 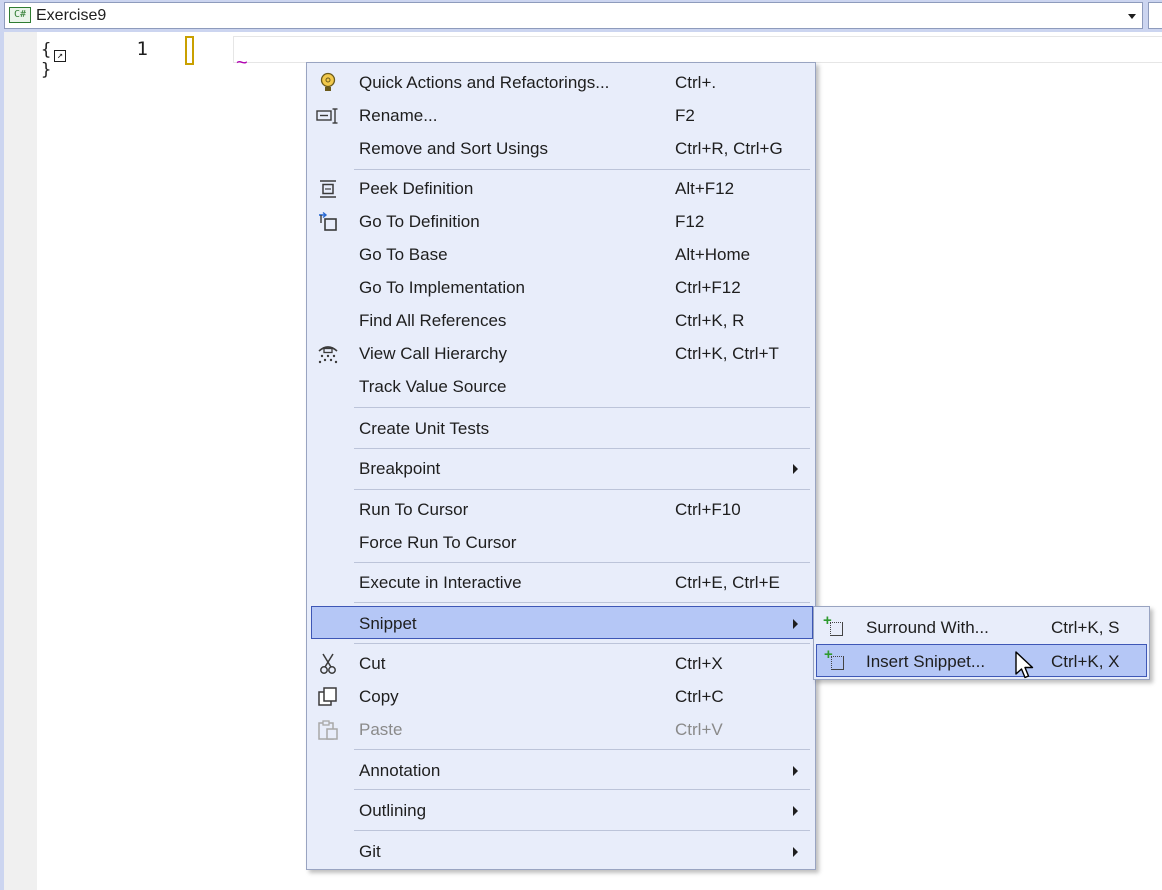 What do you see at coordinates (981, 627) in the screenshot?
I see `submenu-item-surround-with: + Surround With... Ctrl+K, S` at bounding box center [981, 627].